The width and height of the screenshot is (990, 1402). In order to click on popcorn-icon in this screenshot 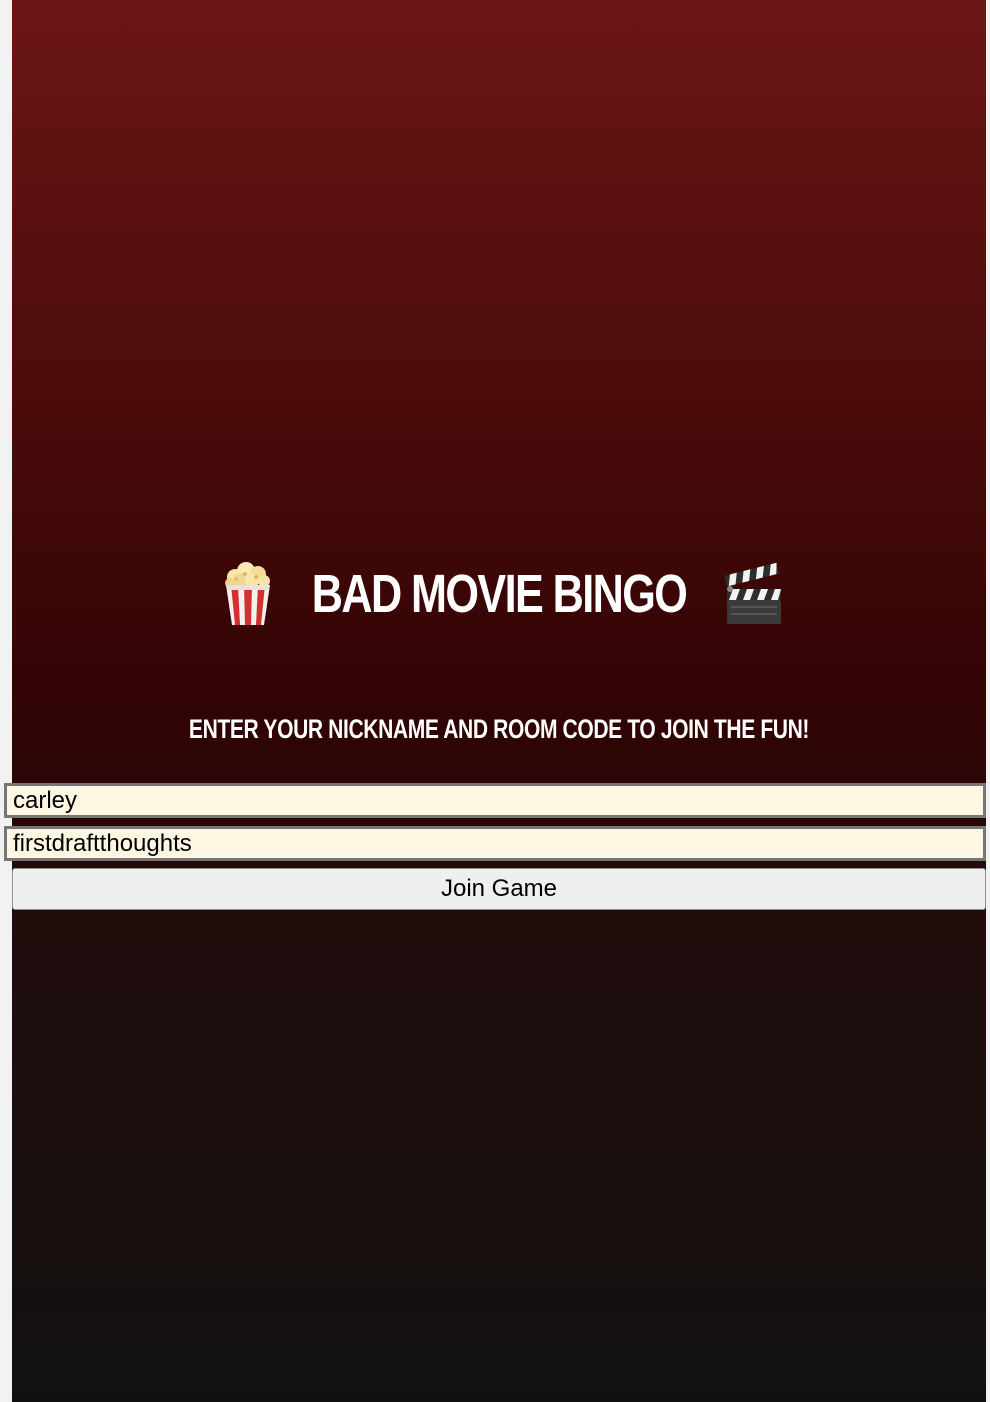, I will do `click(248, 594)`.